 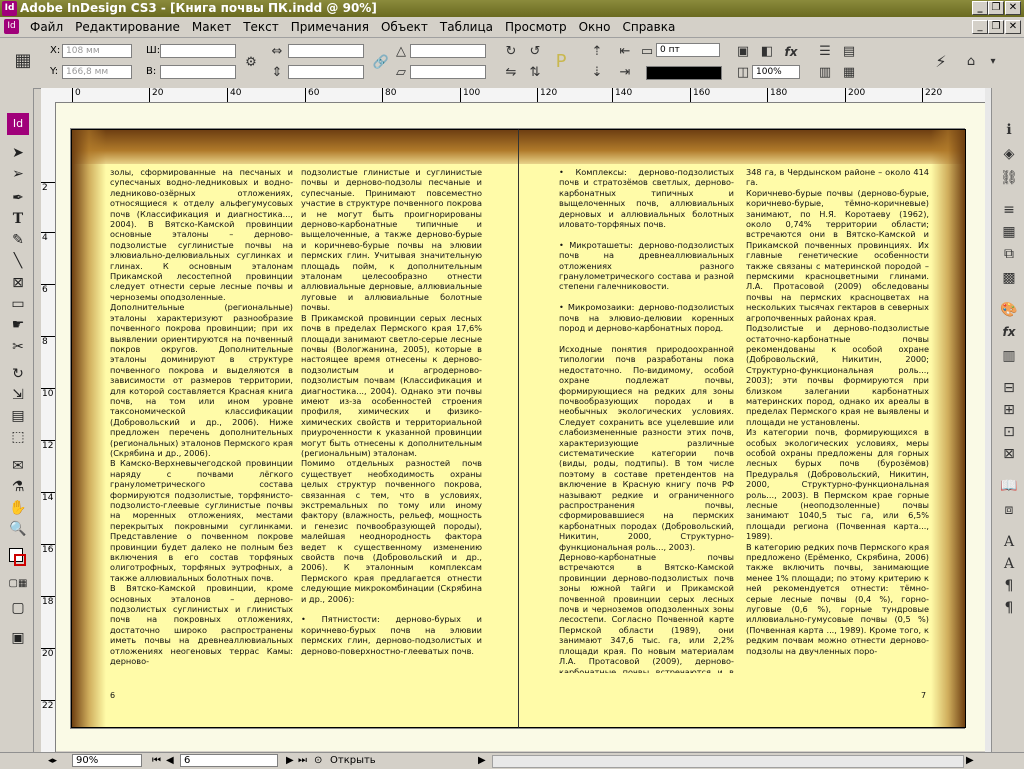 I want to click on flip-vertical-icon: ⇅, so click(x=535, y=73).